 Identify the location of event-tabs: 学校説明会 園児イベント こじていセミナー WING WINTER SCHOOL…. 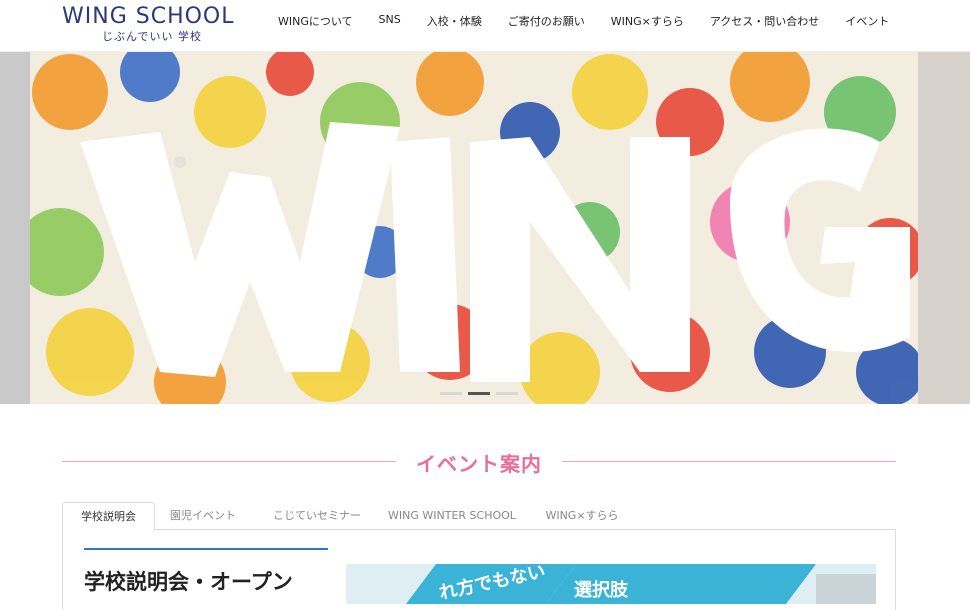
(479, 516).